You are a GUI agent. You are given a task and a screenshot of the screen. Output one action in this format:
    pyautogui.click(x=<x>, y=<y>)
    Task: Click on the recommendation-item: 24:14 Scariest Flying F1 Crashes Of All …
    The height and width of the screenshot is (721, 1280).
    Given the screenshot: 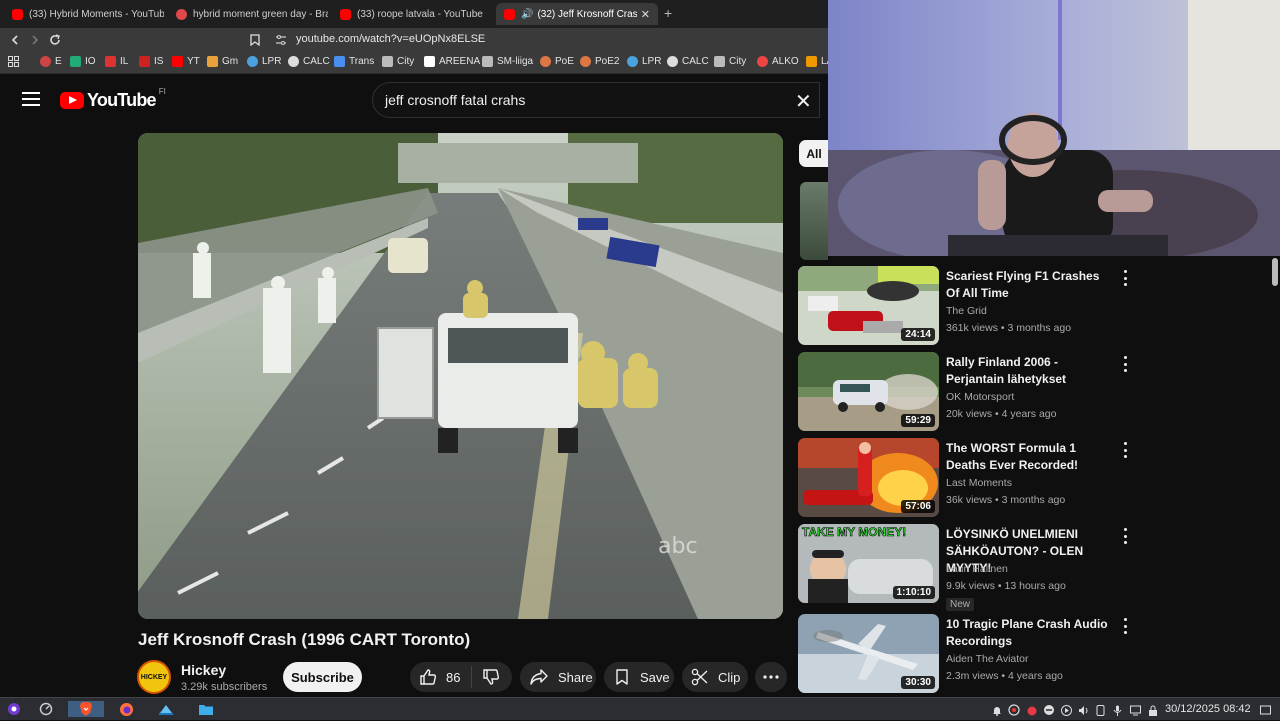 What is the action you would take?
    pyautogui.click(x=968, y=306)
    